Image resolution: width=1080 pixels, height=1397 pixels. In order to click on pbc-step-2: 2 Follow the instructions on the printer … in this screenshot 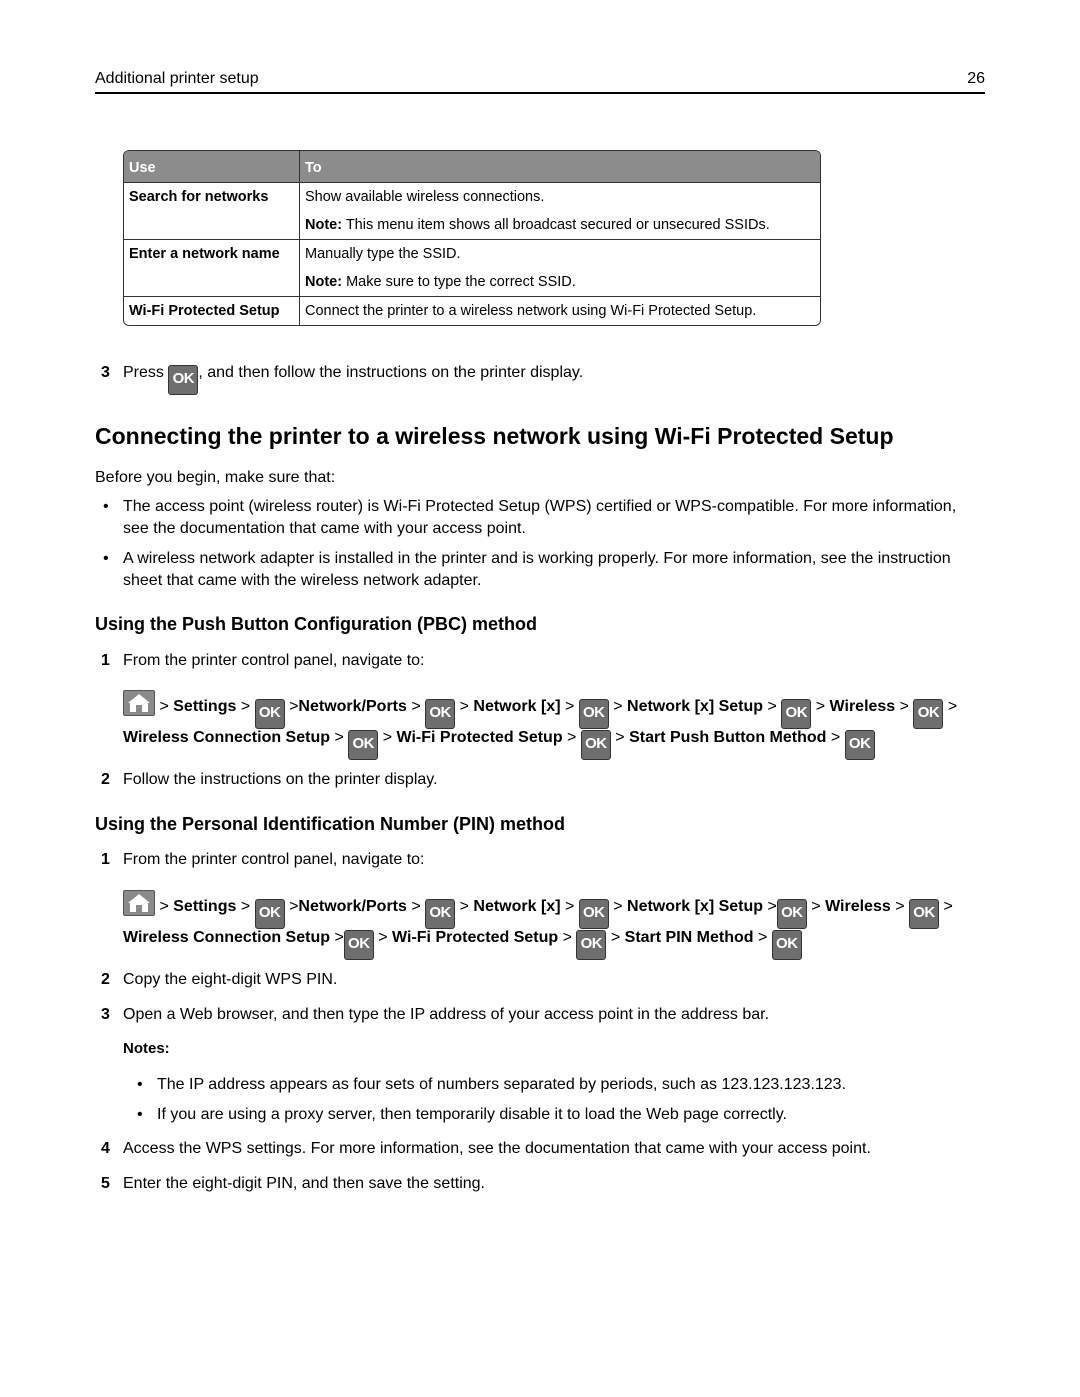, I will do `click(269, 780)`.